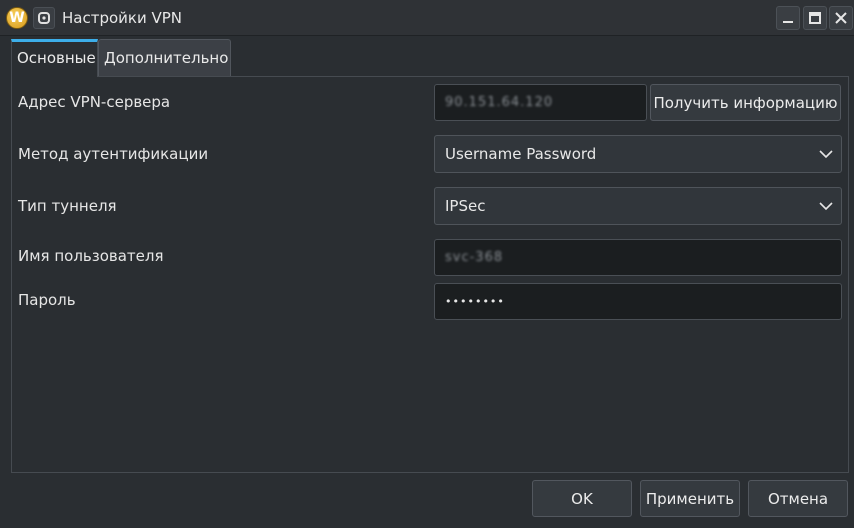 The width and height of the screenshot is (854, 528). Describe the element at coordinates (47, 300) in the screenshot. I see `password-label: Пароль` at that location.